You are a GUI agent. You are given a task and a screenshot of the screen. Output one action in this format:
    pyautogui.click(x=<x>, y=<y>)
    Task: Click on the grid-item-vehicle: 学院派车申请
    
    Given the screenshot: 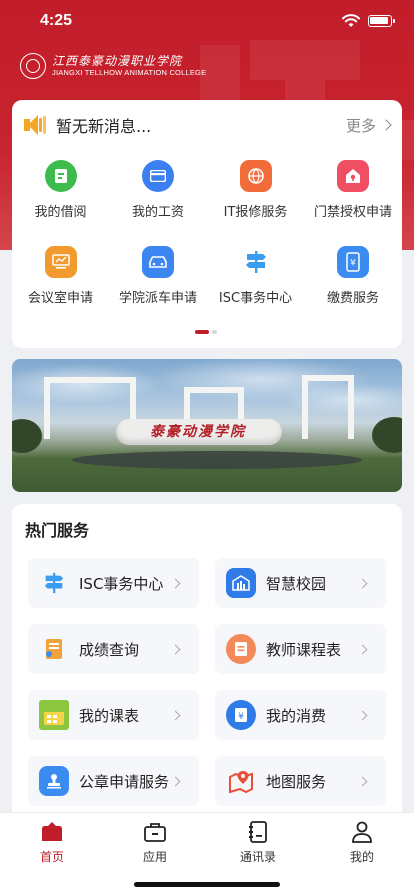 What is the action you would take?
    pyautogui.click(x=158, y=276)
    